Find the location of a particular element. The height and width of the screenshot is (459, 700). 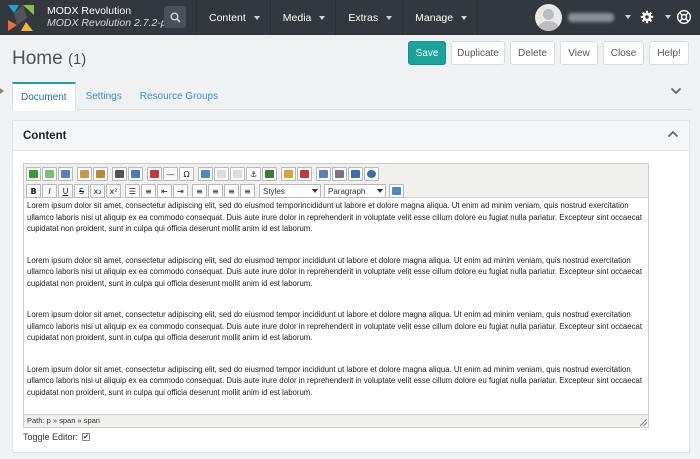

link-icon is located at coordinates (221, 174).